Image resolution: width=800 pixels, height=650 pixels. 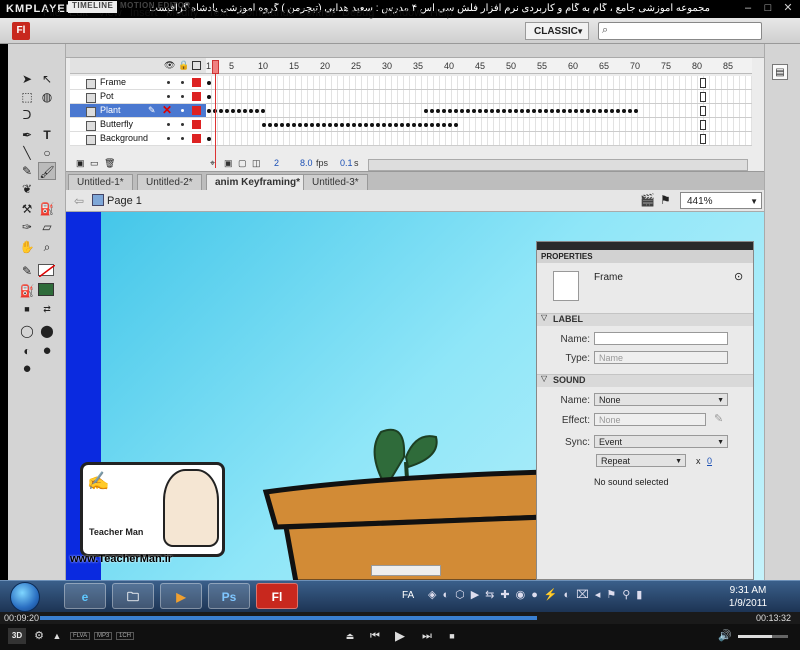 What do you see at coordinates (133, 596) in the screenshot?
I see `explorer-taskbar-icon: 🗀` at bounding box center [133, 596].